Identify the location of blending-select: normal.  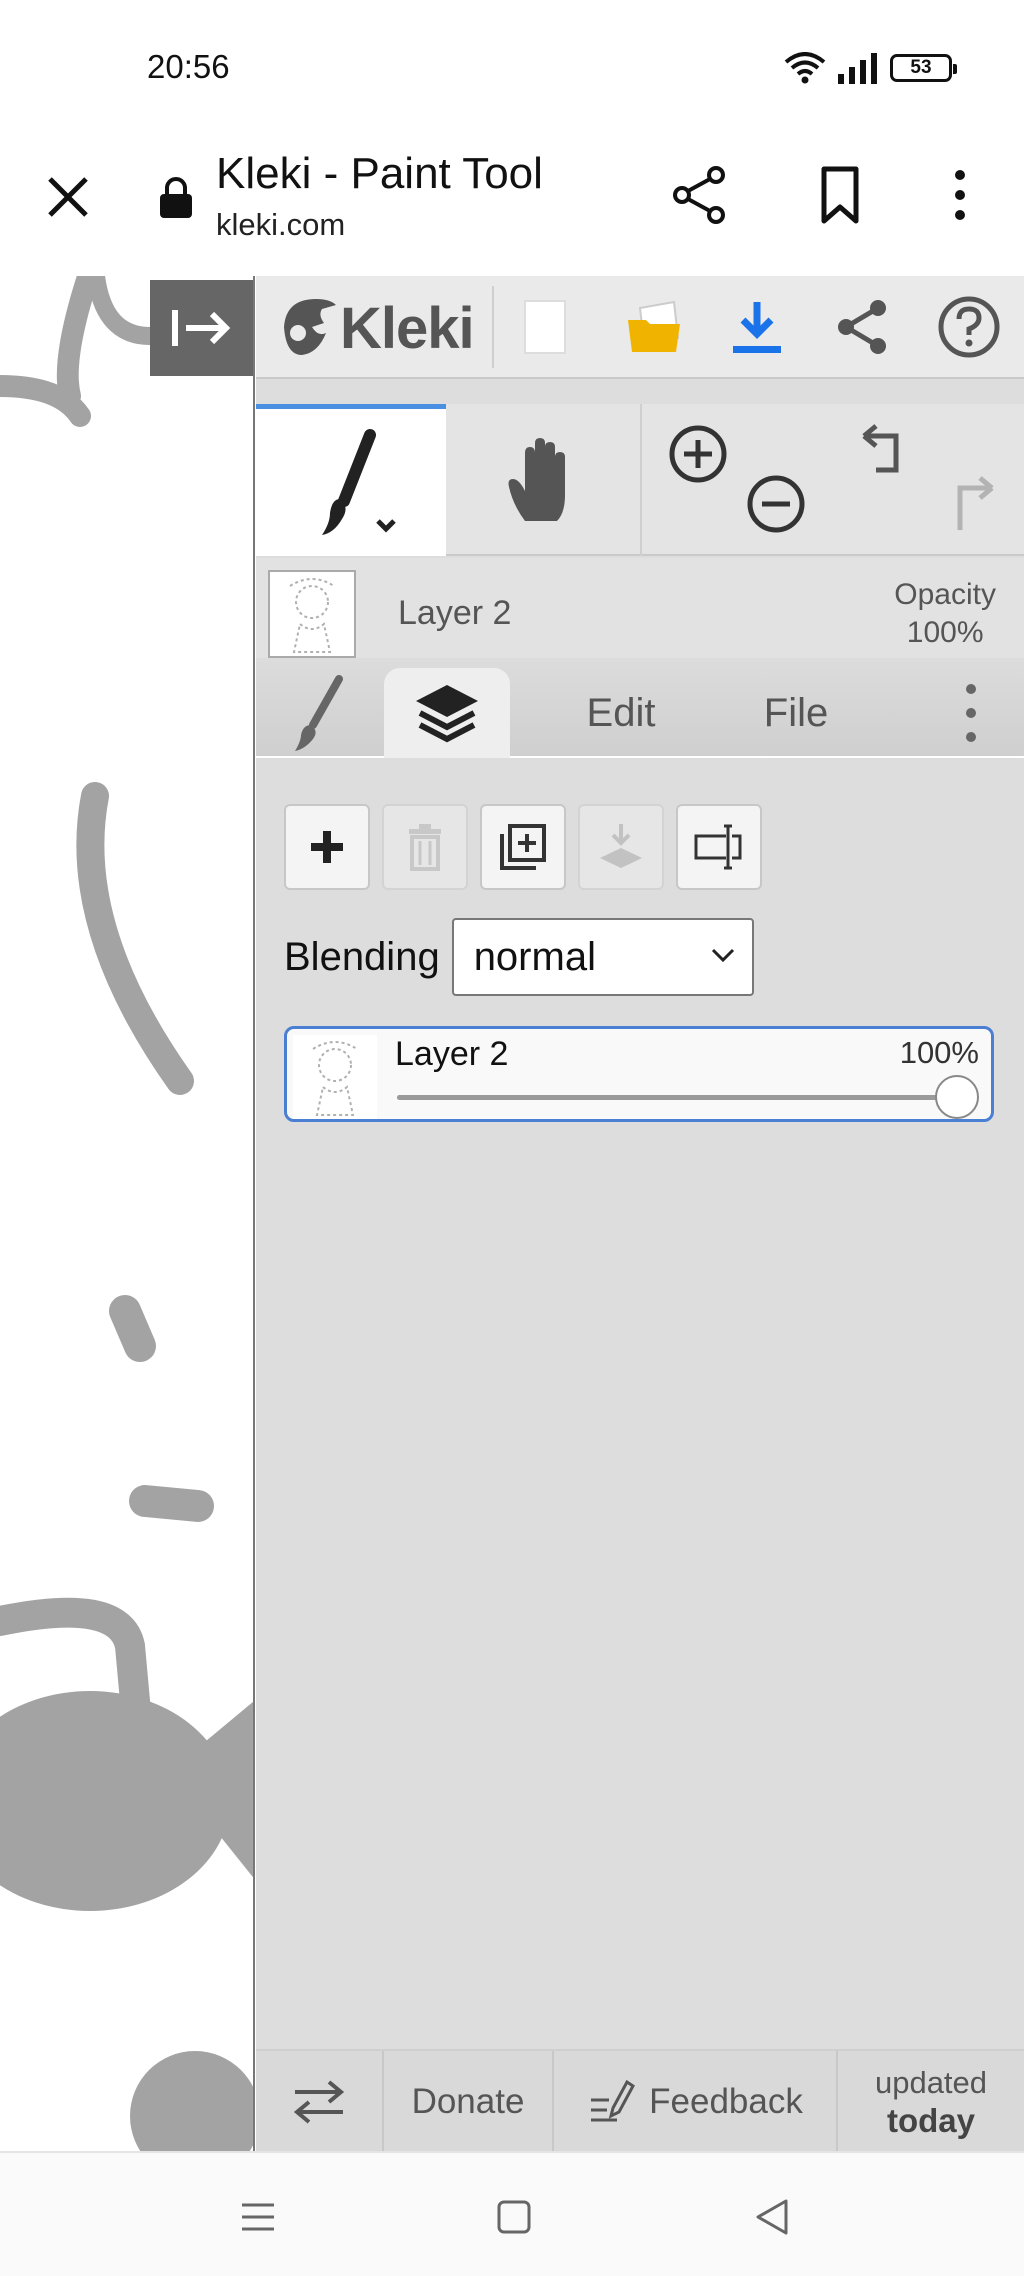
(602, 957).